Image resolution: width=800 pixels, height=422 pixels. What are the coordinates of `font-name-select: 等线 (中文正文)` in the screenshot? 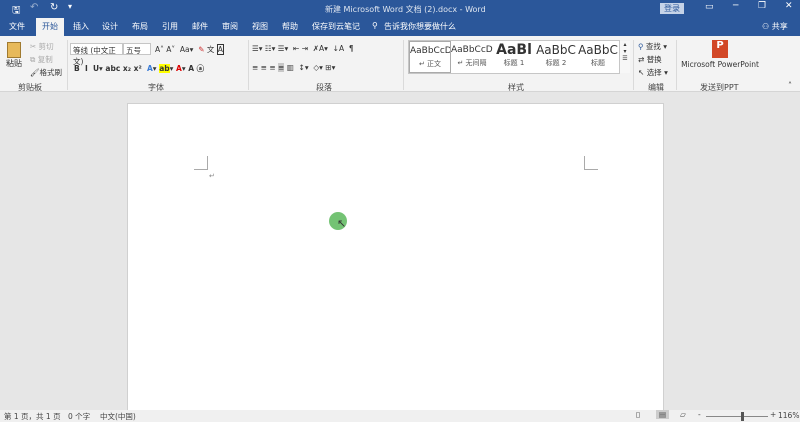 It's located at (96, 54).